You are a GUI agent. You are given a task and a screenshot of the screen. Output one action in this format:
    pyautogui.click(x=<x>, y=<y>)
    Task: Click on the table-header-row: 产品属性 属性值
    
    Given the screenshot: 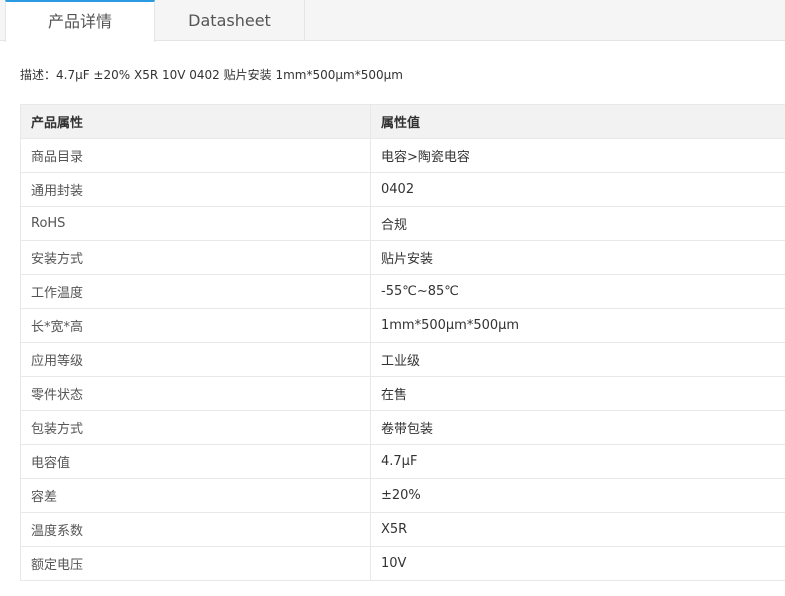 What is the action you would take?
    pyautogui.click(x=402, y=121)
    